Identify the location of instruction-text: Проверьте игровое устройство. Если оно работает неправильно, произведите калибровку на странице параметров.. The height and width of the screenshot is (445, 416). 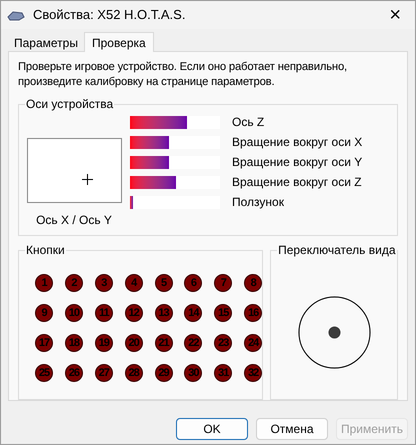
(183, 75).